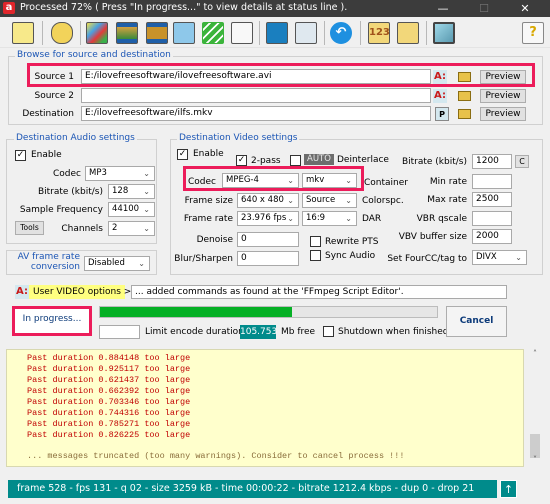  What do you see at coordinates (48, 257) in the screenshot?
I see `av-frame-rate-label-line1: AV frame rate` at bounding box center [48, 257].